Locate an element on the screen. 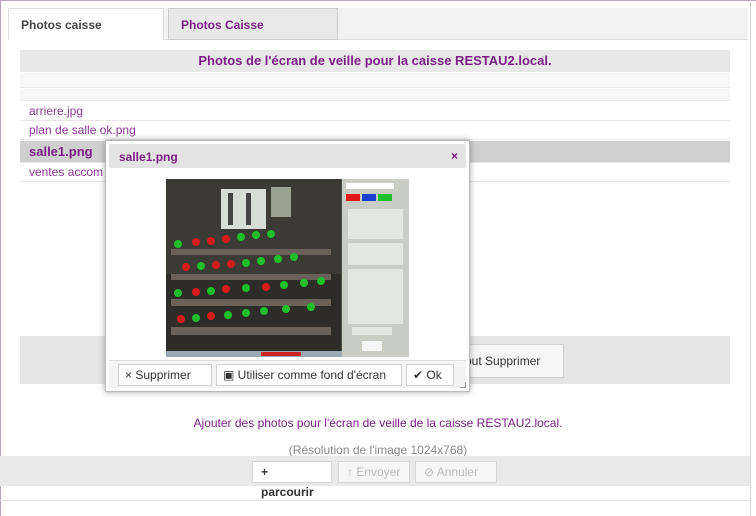 The image size is (756, 516). image-preview is located at coordinates (287, 268).